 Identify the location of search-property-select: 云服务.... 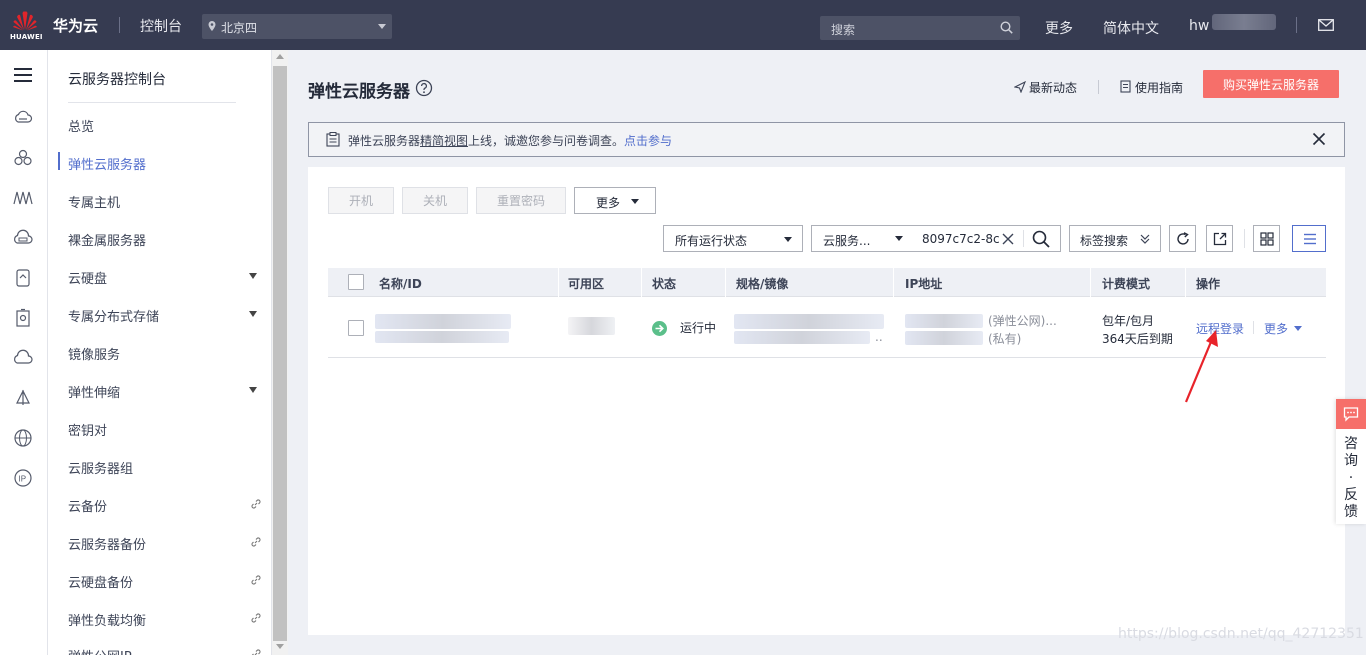
(846, 240).